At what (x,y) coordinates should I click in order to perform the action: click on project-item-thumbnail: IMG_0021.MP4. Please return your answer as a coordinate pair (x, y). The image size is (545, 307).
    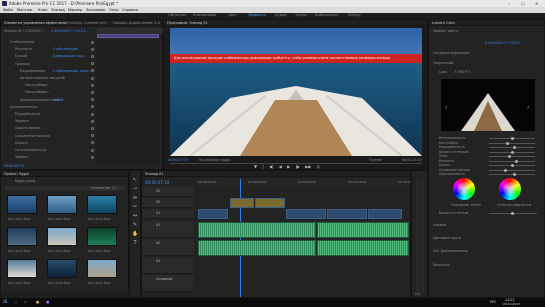
    Looking at the image, I should click on (102, 240).